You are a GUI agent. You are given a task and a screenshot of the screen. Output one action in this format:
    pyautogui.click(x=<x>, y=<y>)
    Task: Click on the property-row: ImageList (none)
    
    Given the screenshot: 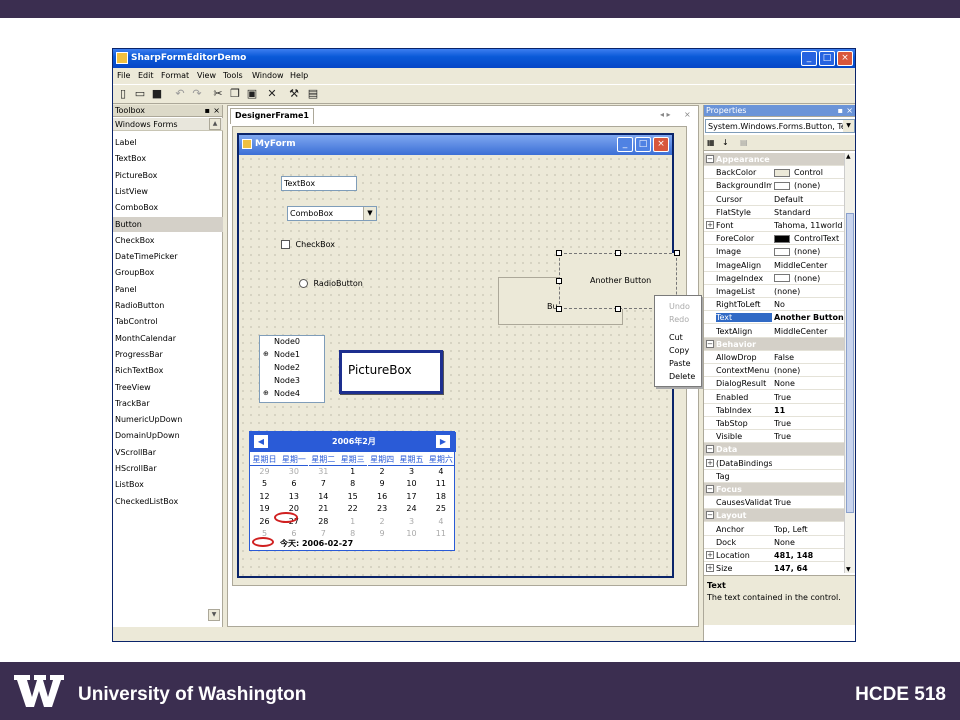 What is the action you would take?
    pyautogui.click(x=774, y=291)
    